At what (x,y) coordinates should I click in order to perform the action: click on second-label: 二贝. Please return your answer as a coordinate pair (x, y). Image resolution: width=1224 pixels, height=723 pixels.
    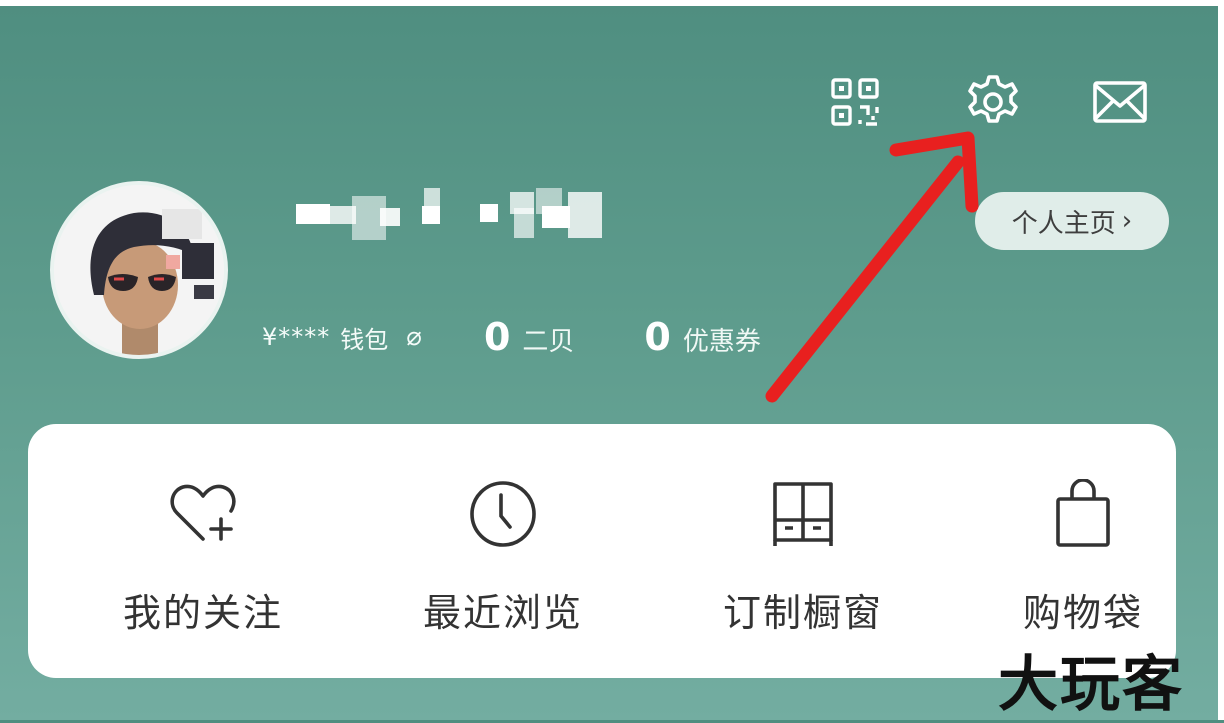
    Looking at the image, I should click on (548, 342).